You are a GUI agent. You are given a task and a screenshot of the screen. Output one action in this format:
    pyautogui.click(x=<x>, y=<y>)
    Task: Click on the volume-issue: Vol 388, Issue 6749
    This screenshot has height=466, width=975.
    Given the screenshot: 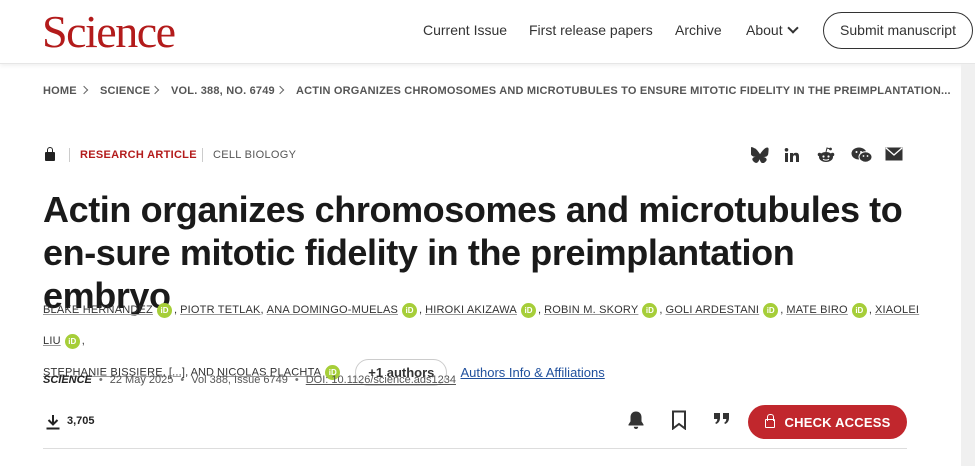 What is the action you would take?
    pyautogui.click(x=239, y=380)
    